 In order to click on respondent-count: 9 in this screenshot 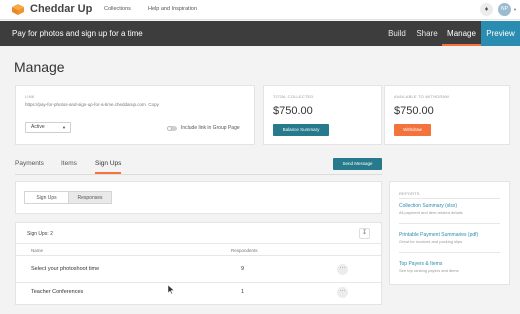, I will do `click(243, 269)`.